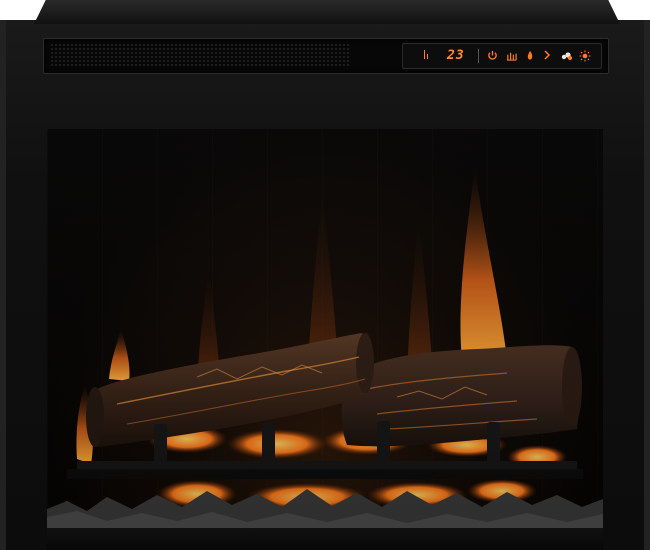 The width and height of the screenshot is (650, 550). I want to click on brightness-icon, so click(585, 56).